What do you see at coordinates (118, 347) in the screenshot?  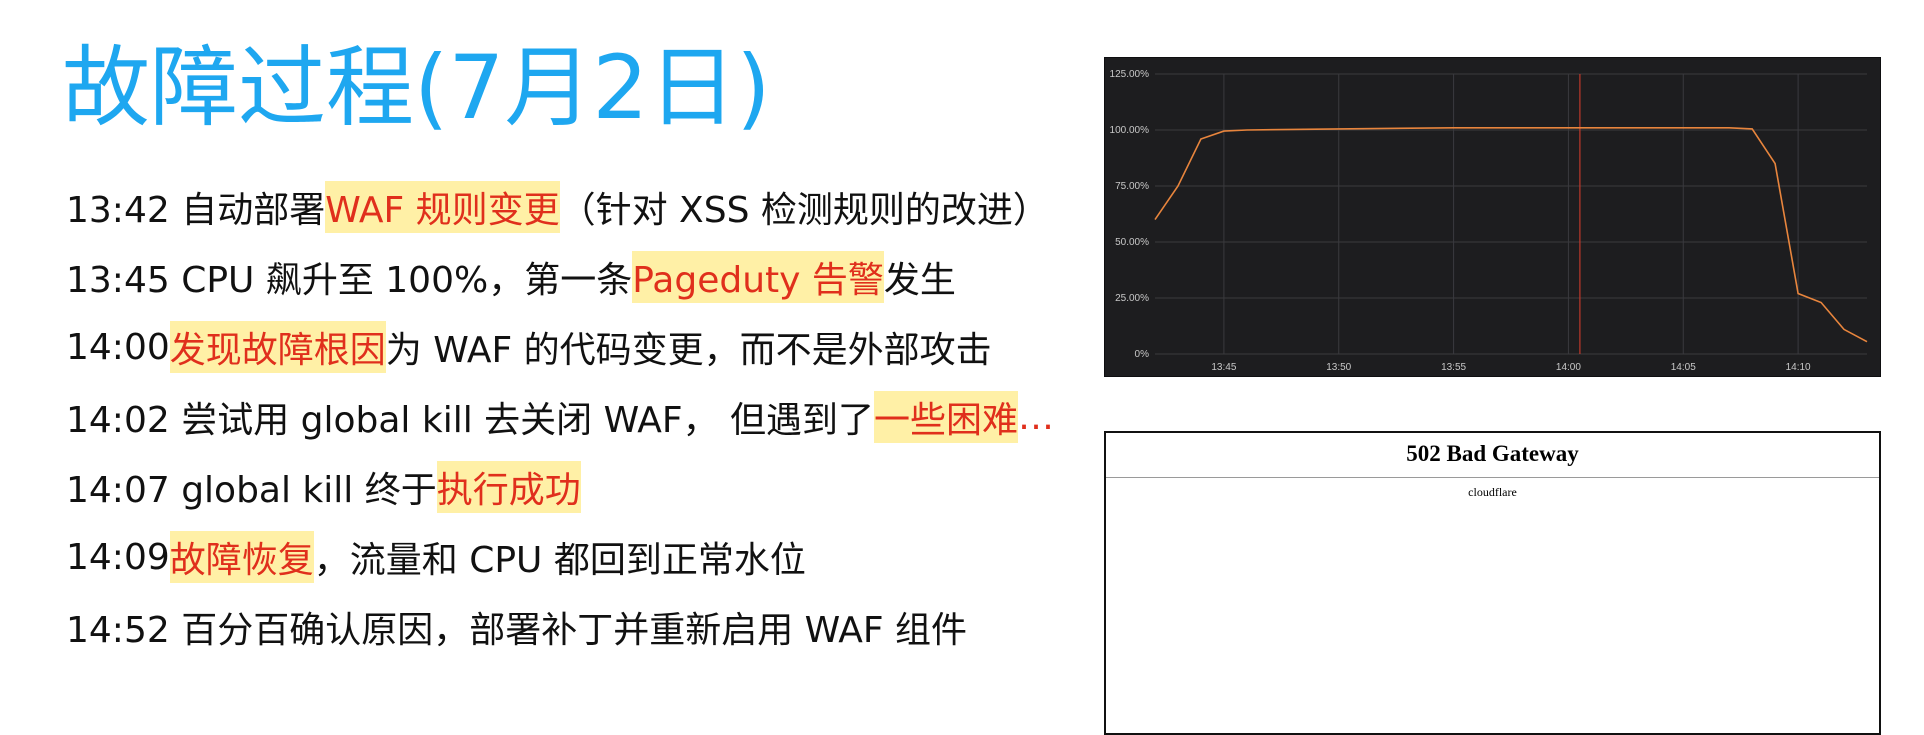 I see `timeline-text: 14:00` at bounding box center [118, 347].